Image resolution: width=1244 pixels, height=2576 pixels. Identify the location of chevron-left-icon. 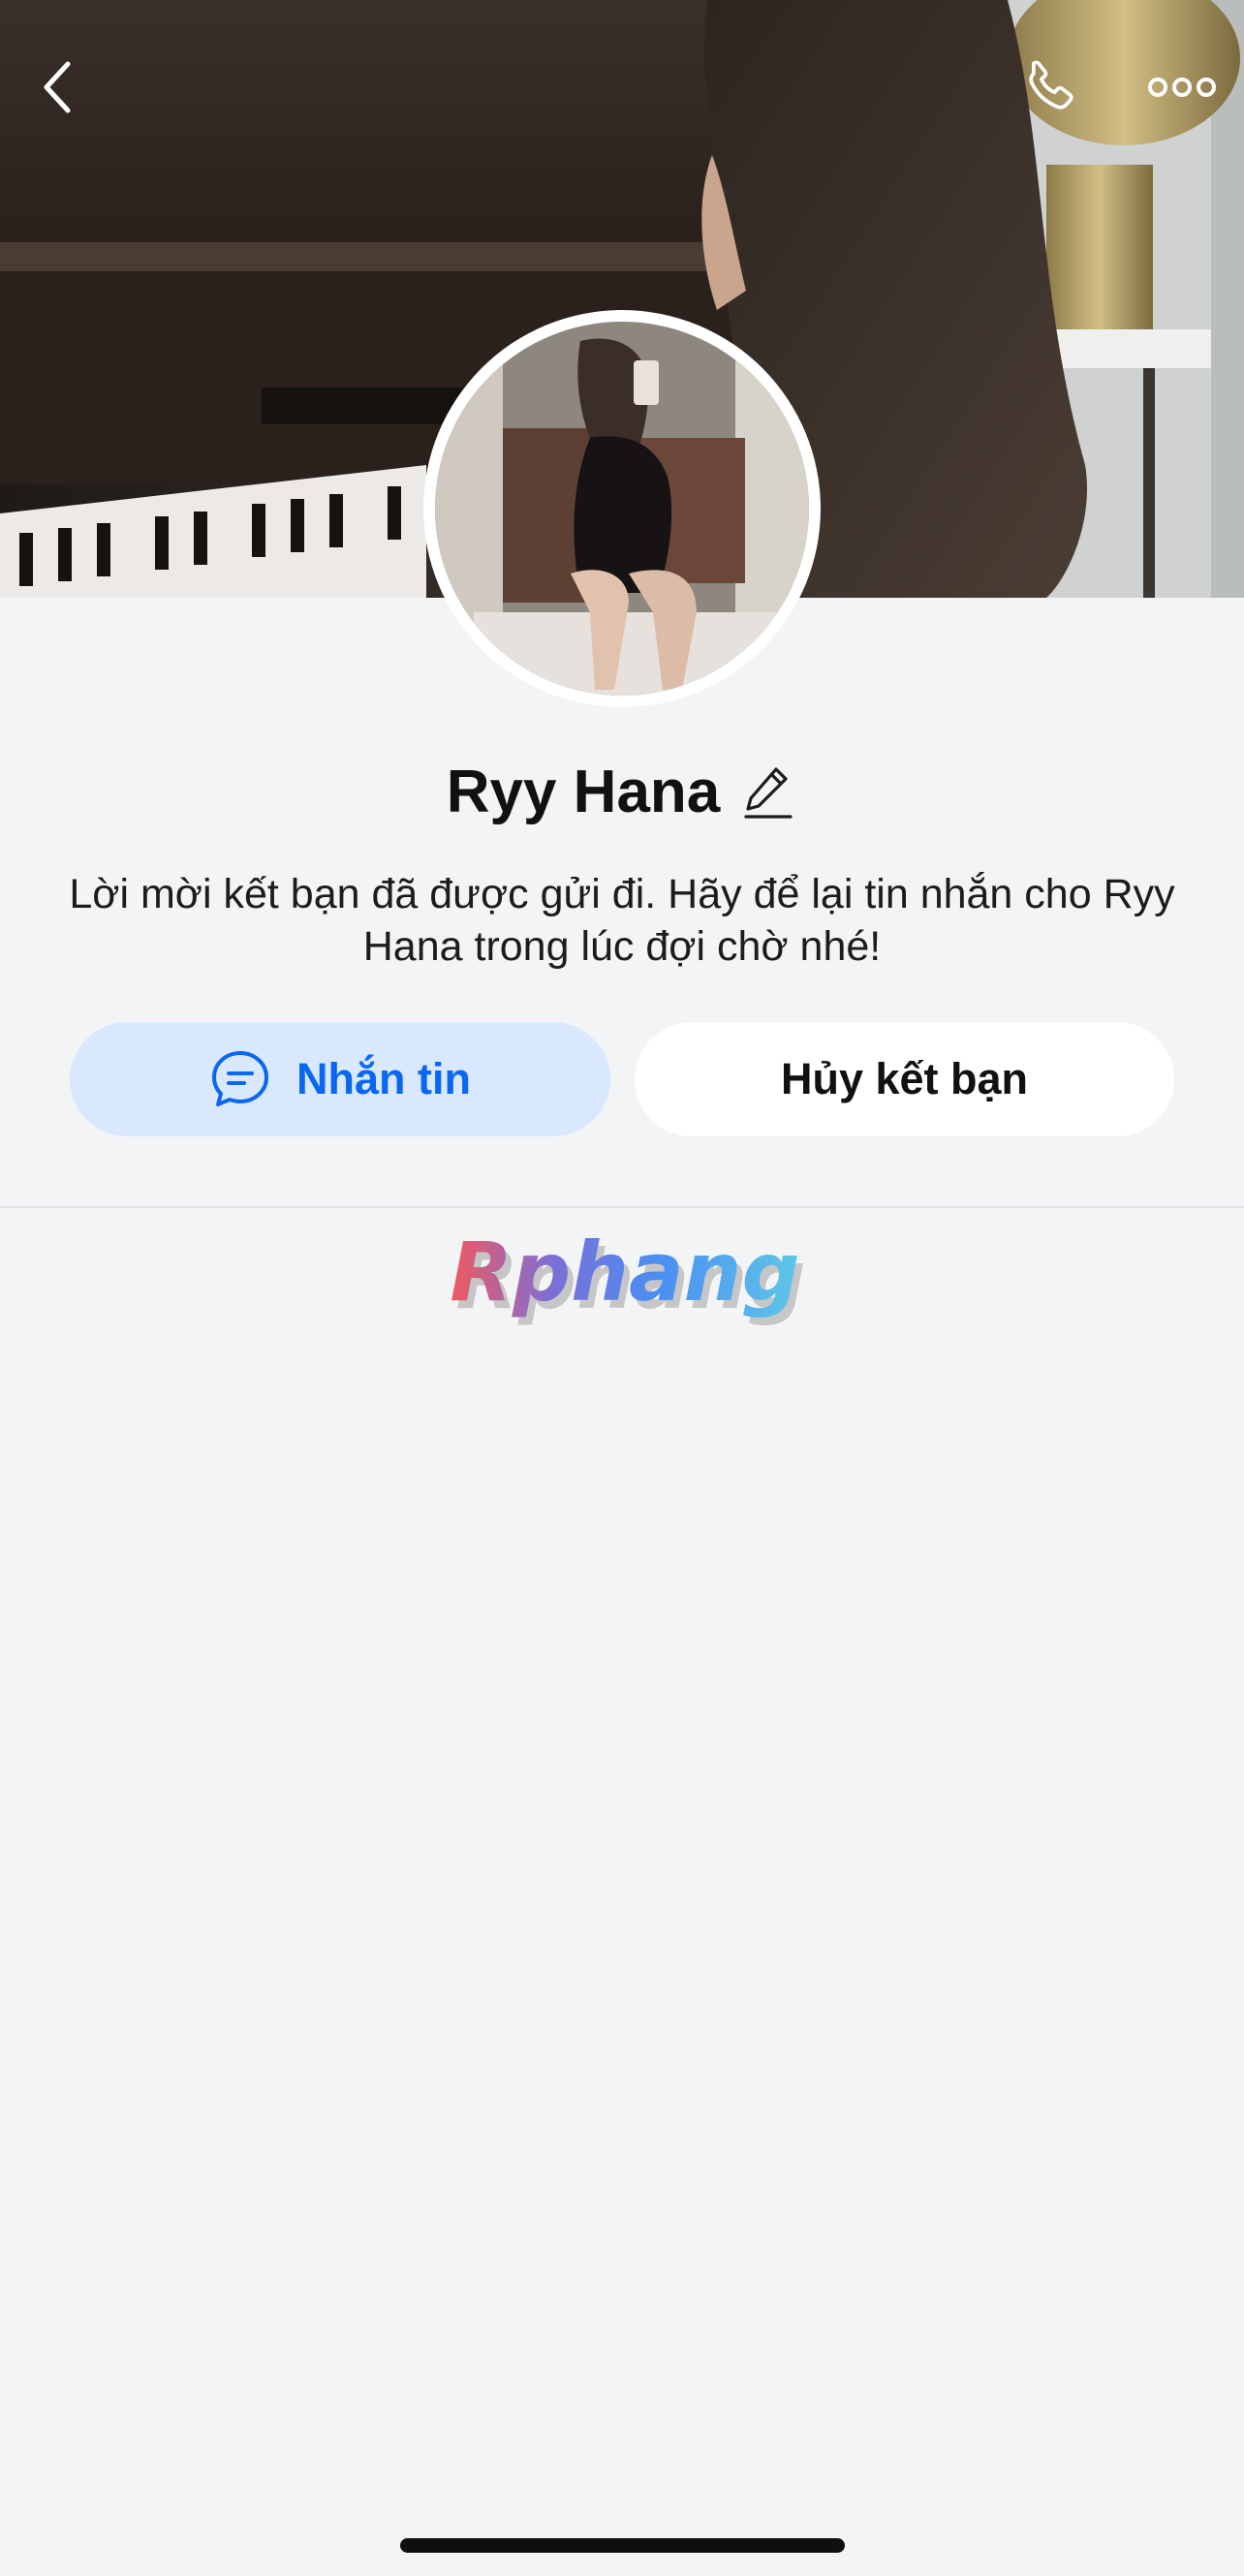
(57, 87).